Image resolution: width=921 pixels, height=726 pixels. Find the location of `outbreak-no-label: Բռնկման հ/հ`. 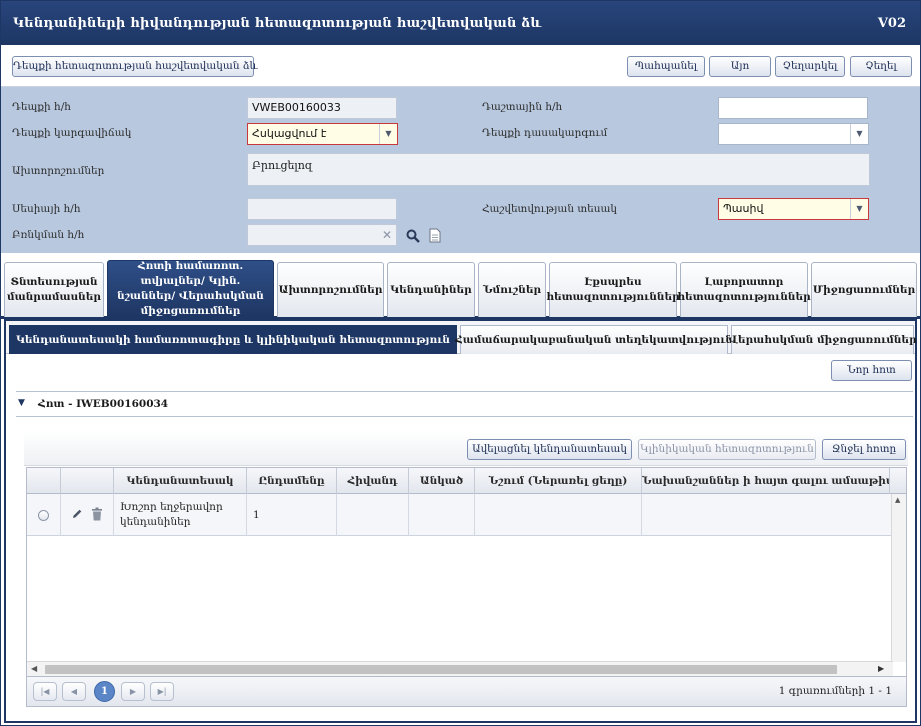

outbreak-no-label: Բռնկման հ/հ is located at coordinates (48, 235).